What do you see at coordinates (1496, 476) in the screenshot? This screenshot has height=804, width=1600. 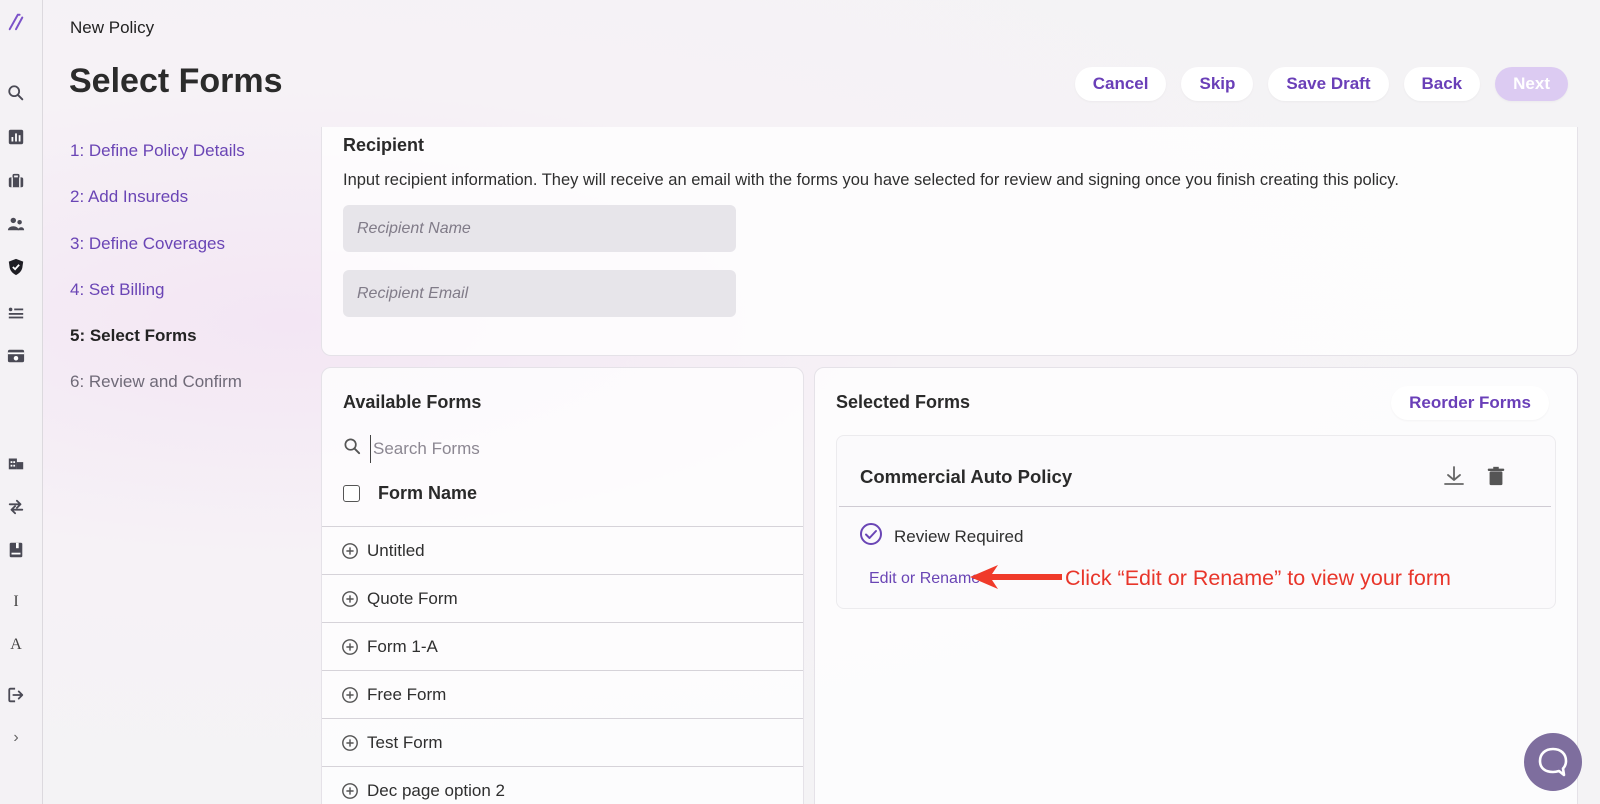 I see `trash-icon` at bounding box center [1496, 476].